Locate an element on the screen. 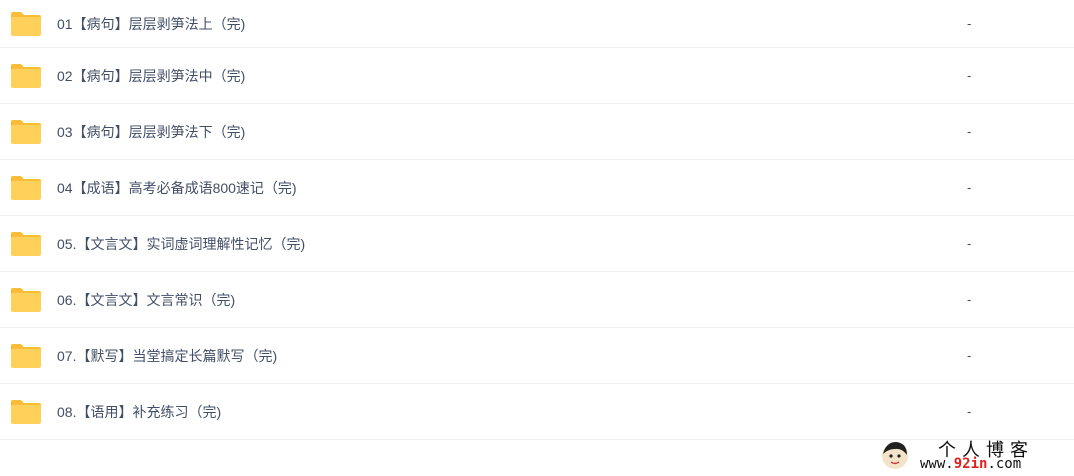 This screenshot has height=476, width=1074. watermark-url-highlight: 92in is located at coordinates (970, 464).